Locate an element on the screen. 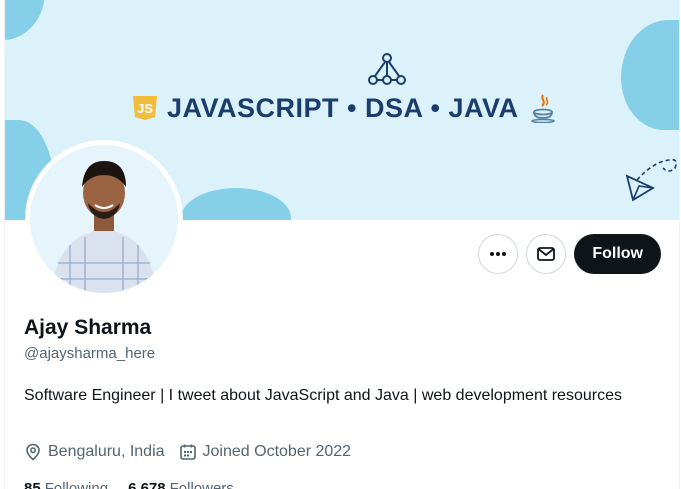  message-button is located at coordinates (546, 254).